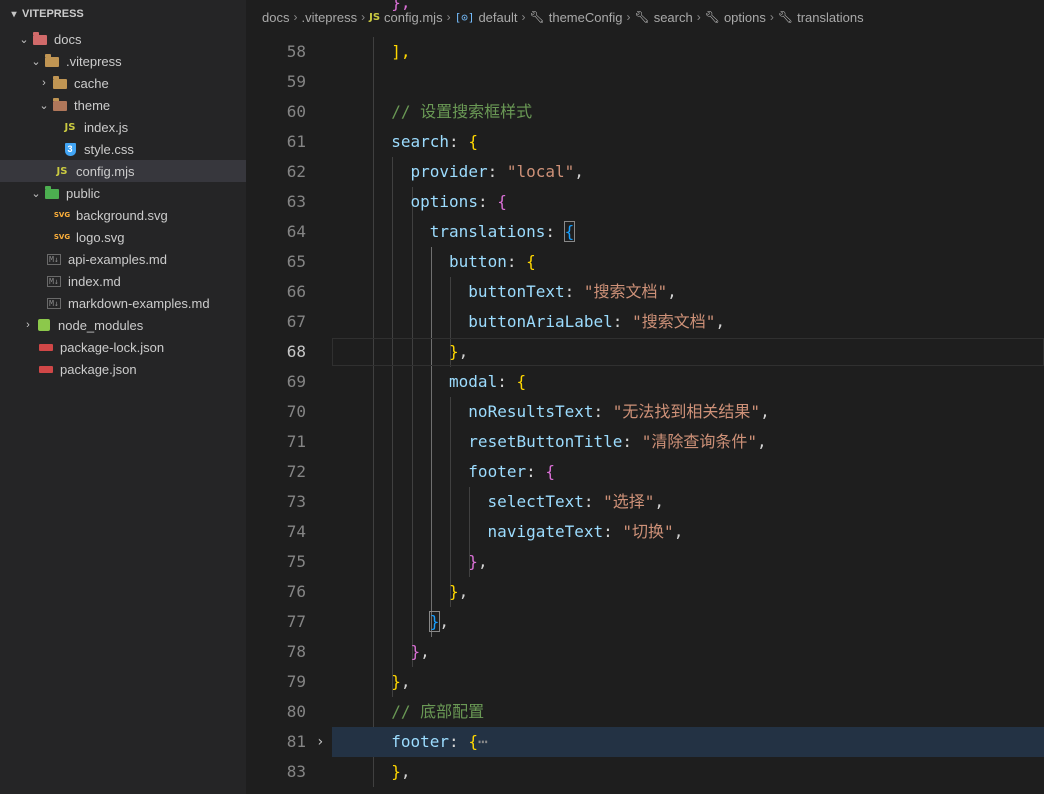 This screenshot has height=794, width=1044. What do you see at coordinates (123, 39) in the screenshot?
I see `tree-item-docs: ⌄ docs` at bounding box center [123, 39].